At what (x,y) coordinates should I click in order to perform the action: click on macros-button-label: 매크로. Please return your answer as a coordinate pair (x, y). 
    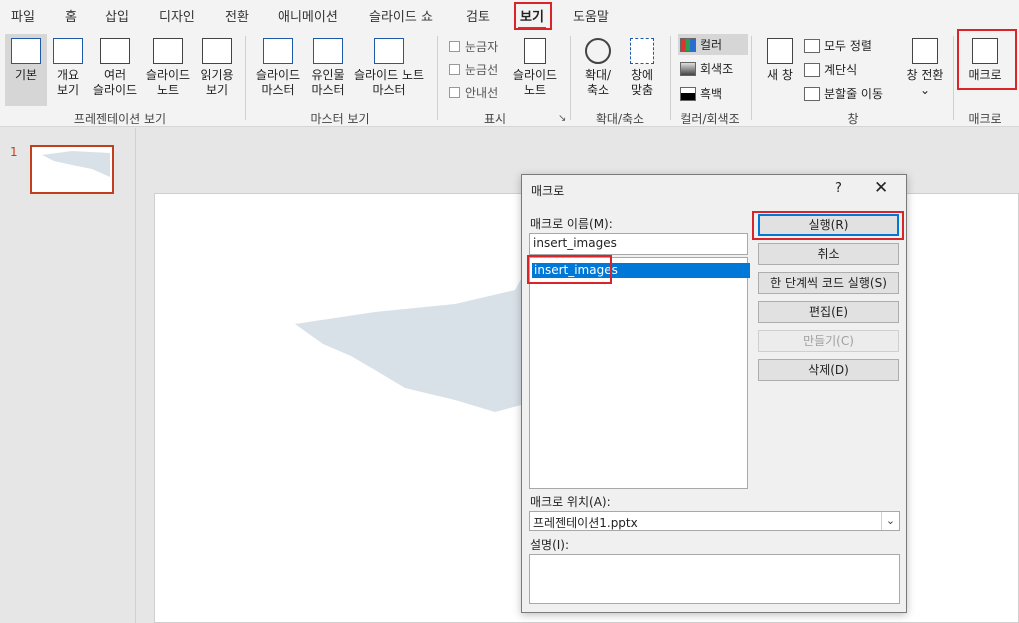
    Looking at the image, I should click on (985, 75).